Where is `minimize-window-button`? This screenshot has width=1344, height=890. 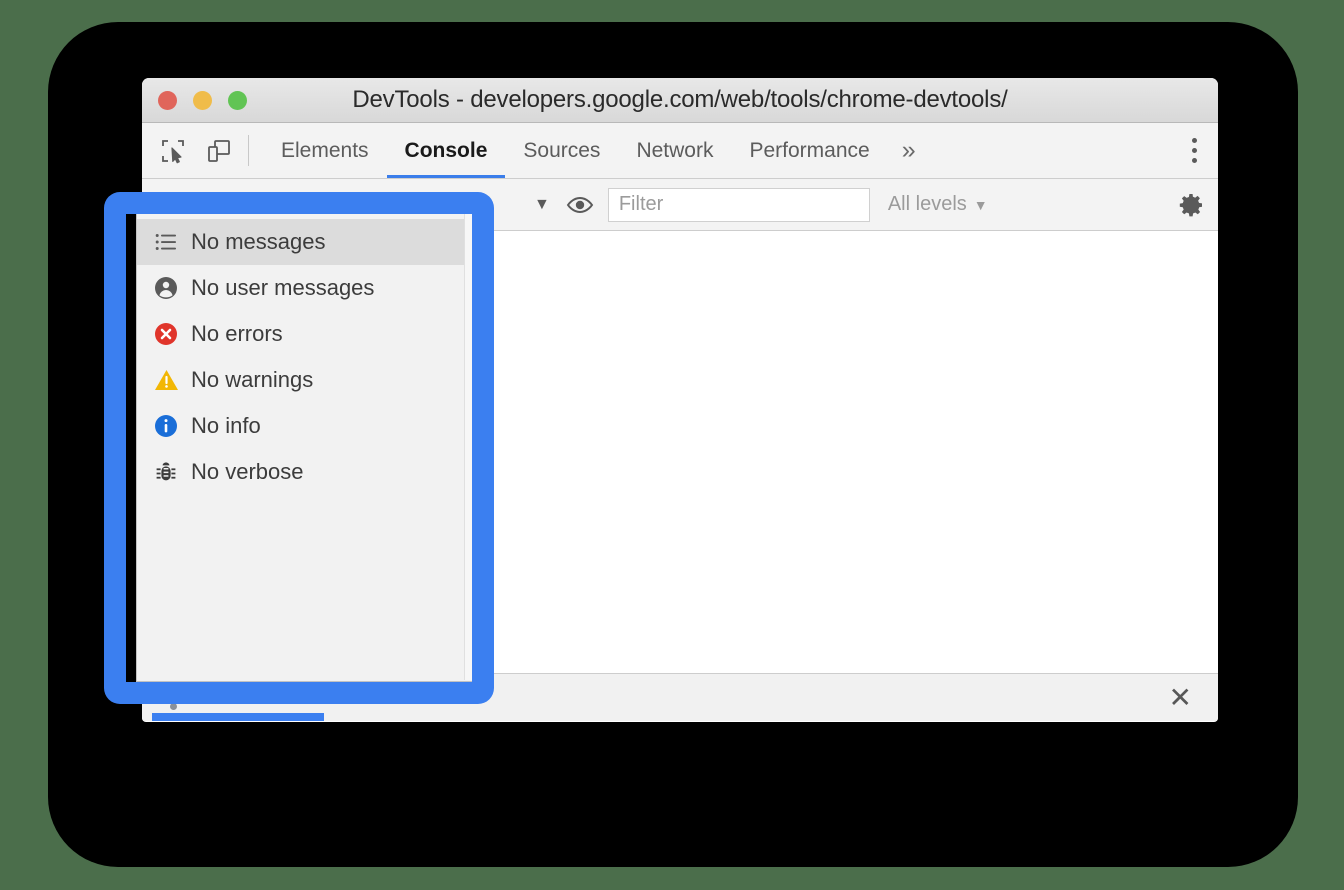
minimize-window-button is located at coordinates (202, 100).